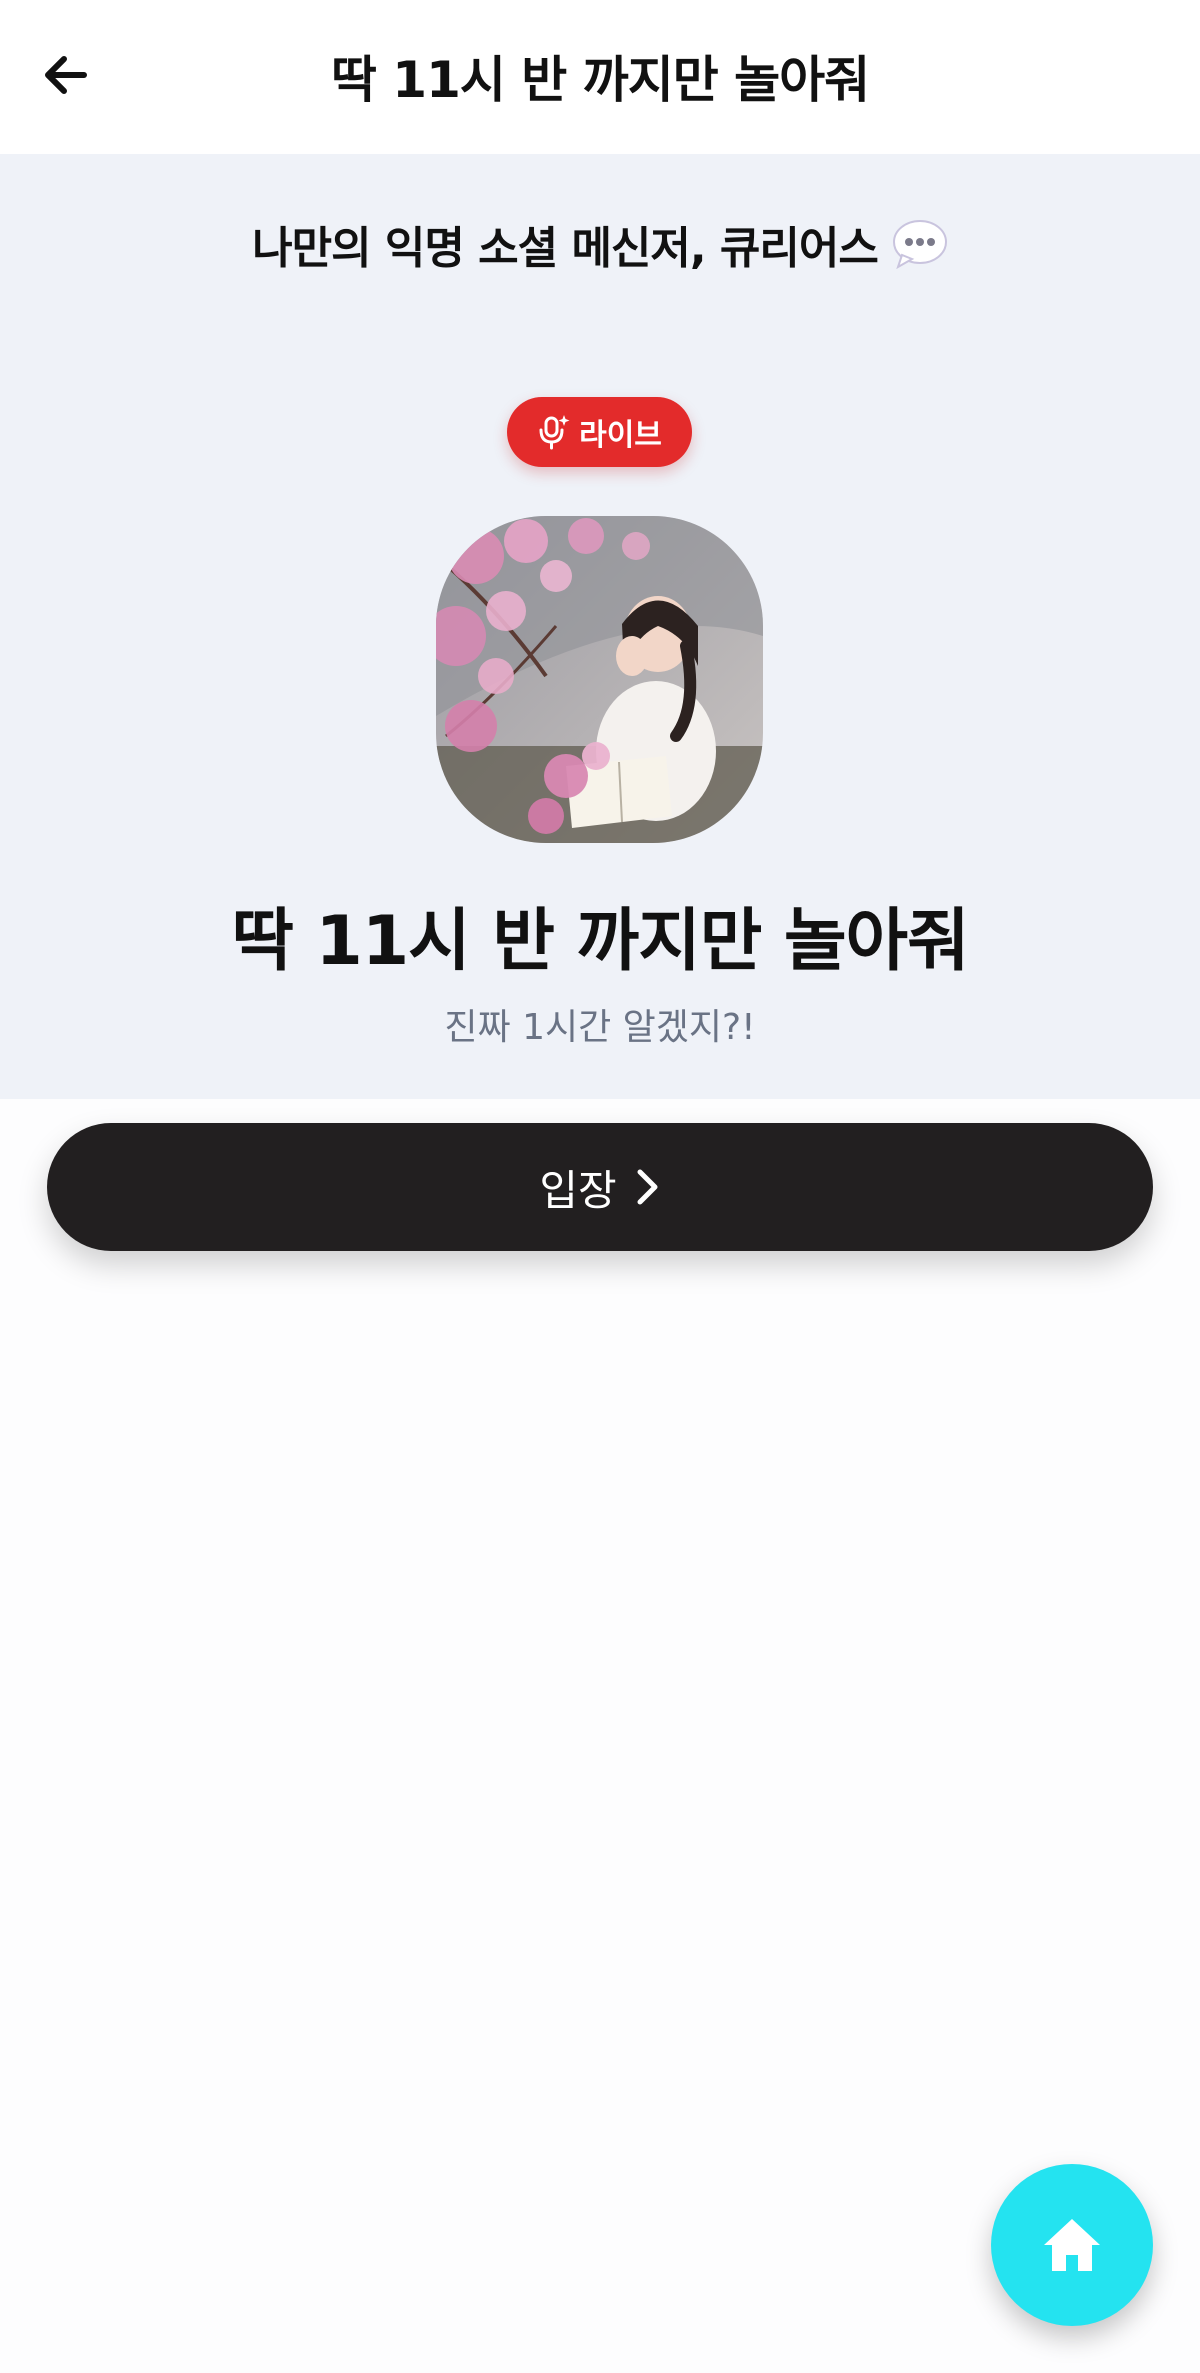  What do you see at coordinates (565, 248) in the screenshot?
I see `promo-text: 나만의 익명 소셜 메신저, 큐리어스` at bounding box center [565, 248].